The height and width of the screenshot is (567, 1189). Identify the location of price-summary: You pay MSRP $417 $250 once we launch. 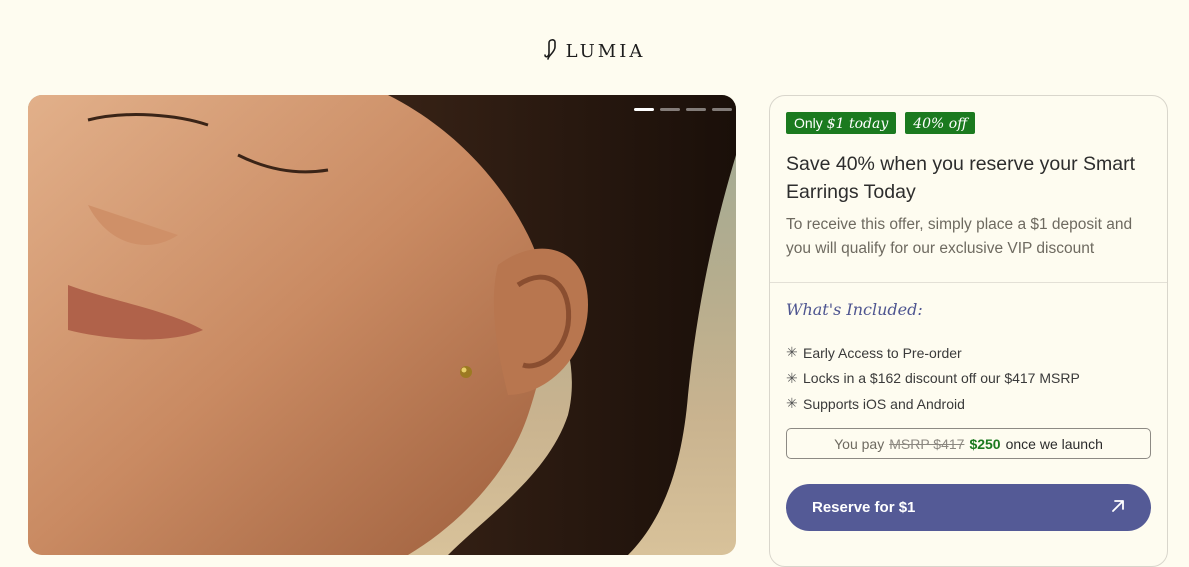
(968, 443).